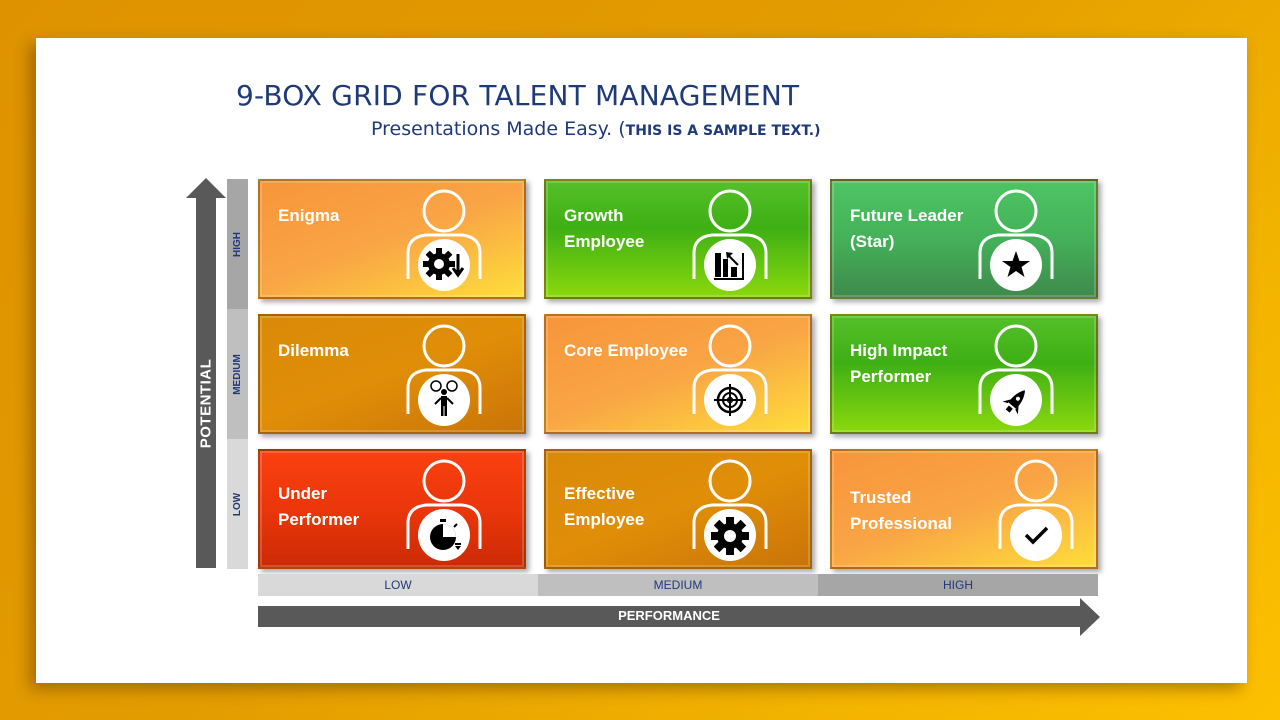 This screenshot has height=720, width=1280. I want to click on box-label: Growth Employee, so click(604, 228).